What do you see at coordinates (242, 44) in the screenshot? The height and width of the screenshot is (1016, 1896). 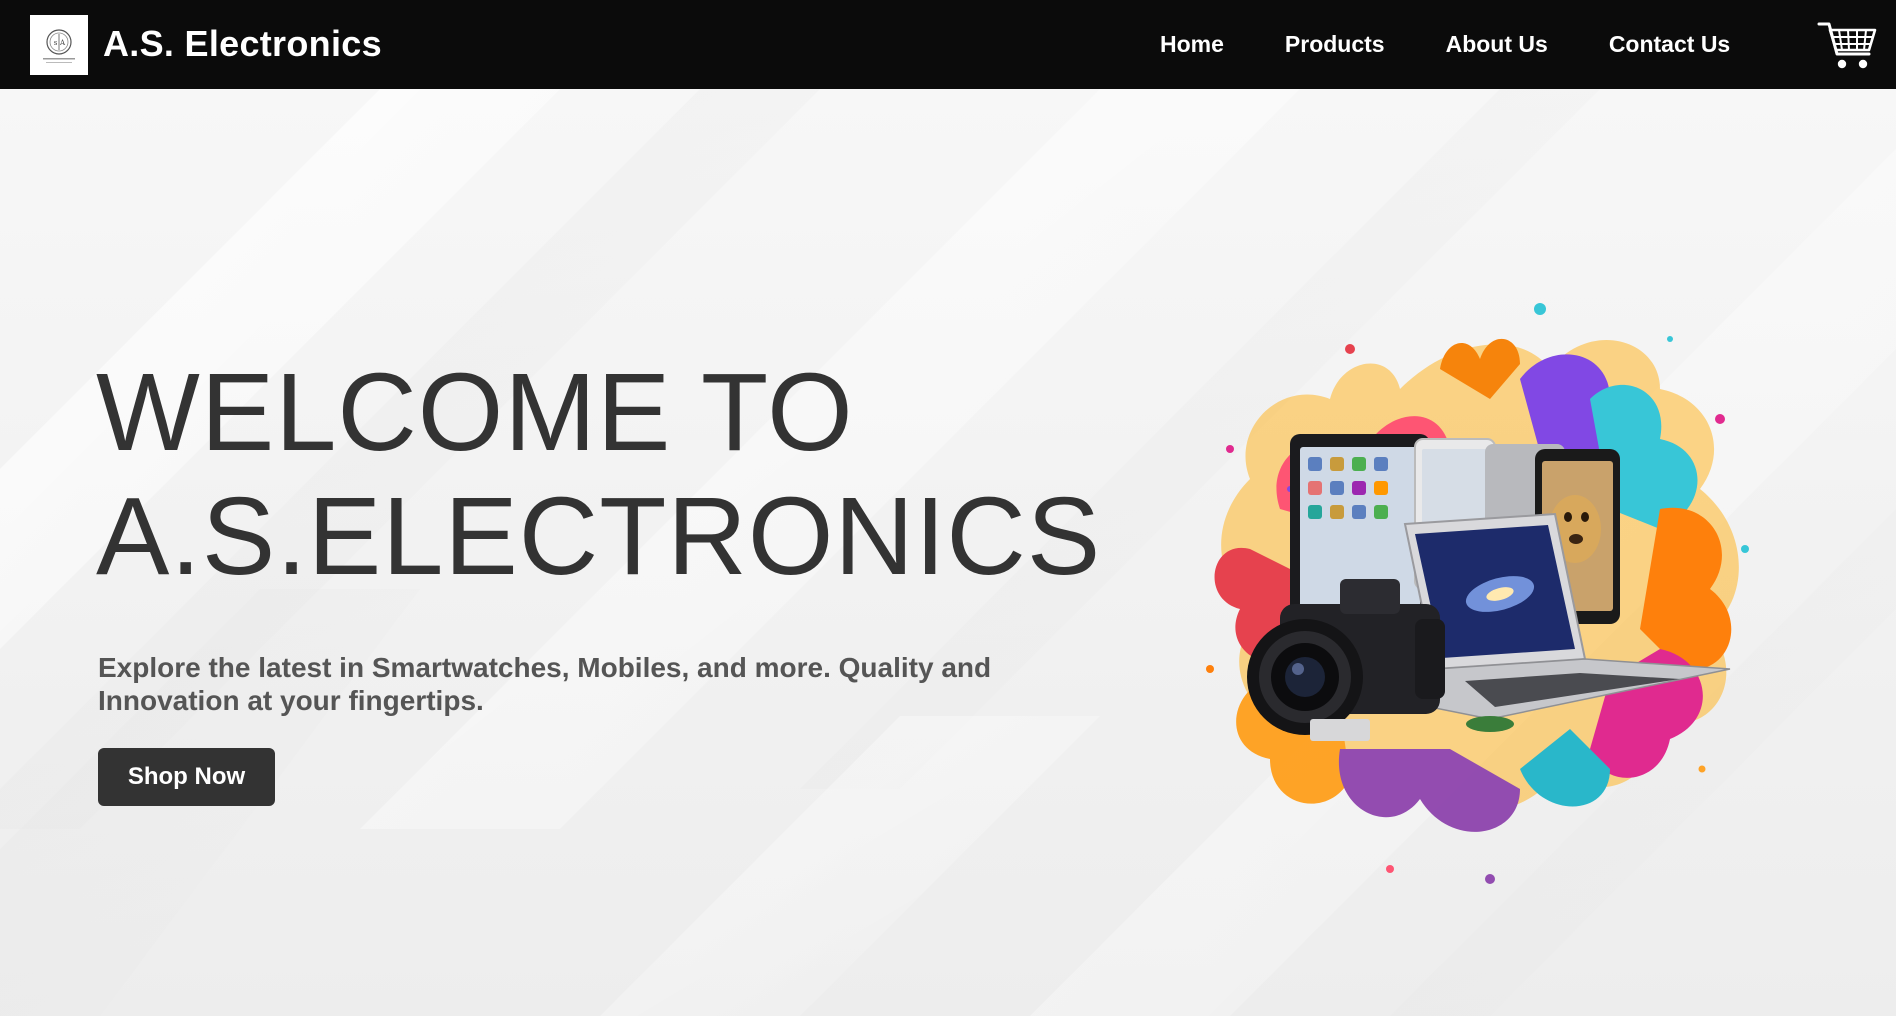 I see `brand-name: A.S. Electronics` at bounding box center [242, 44].